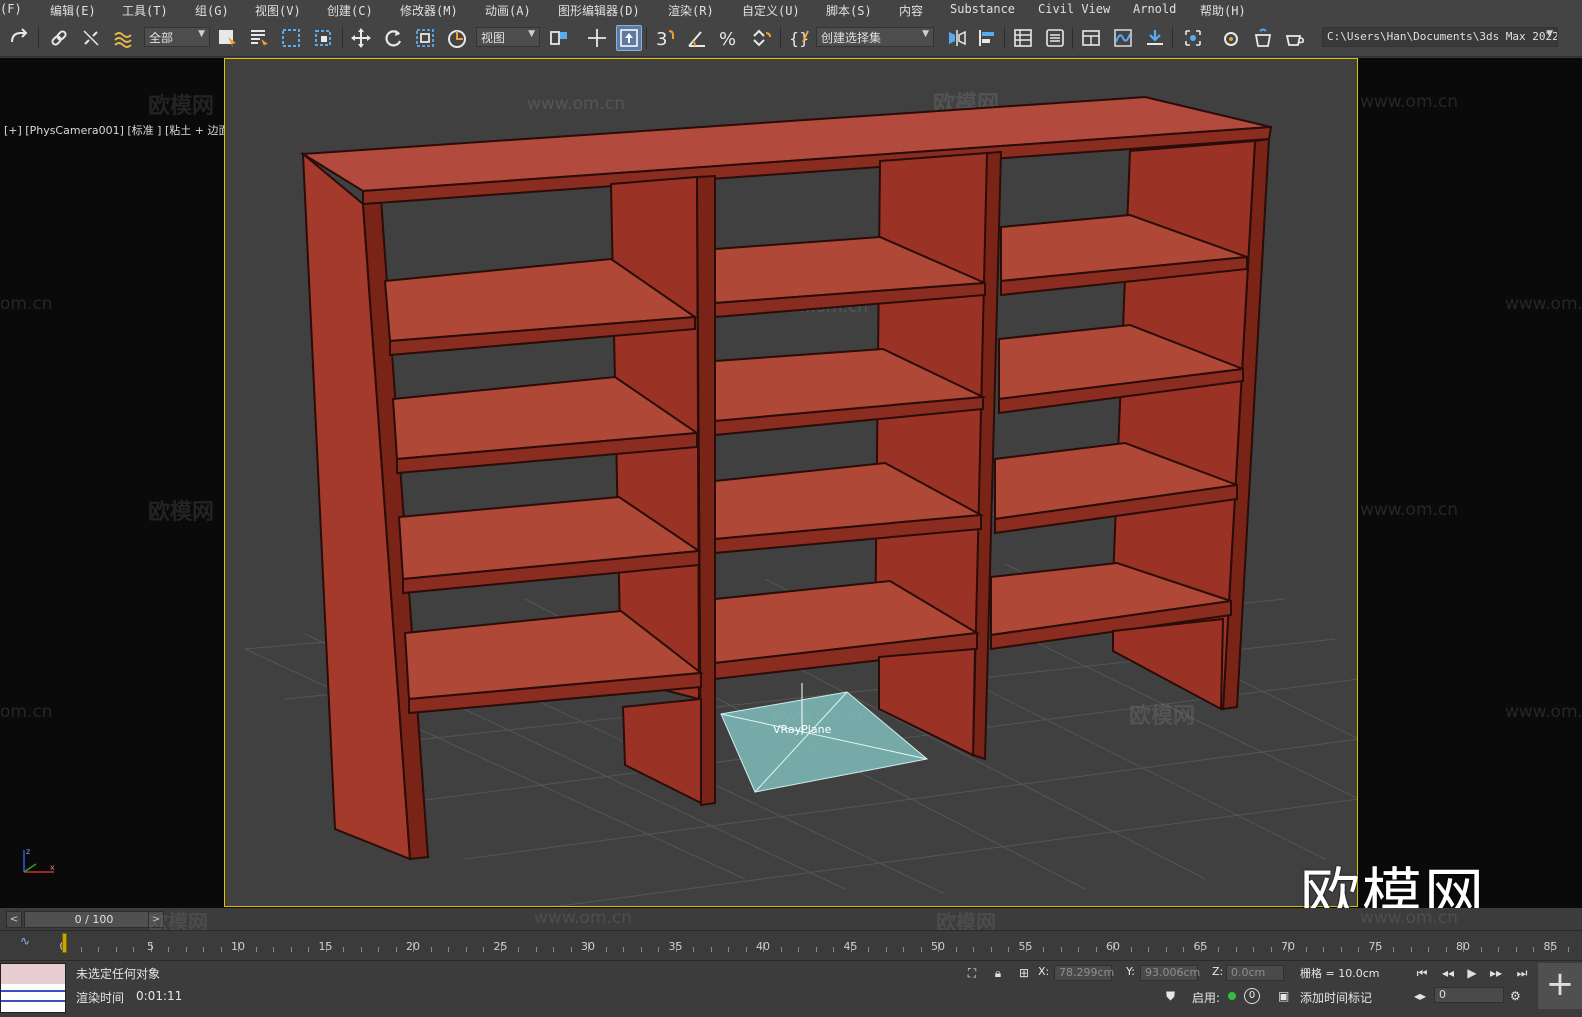 Image resolution: width=1582 pixels, height=1017 pixels. What do you see at coordinates (1024, 973) in the screenshot?
I see `absolute-mode-icon: ⊞` at bounding box center [1024, 973].